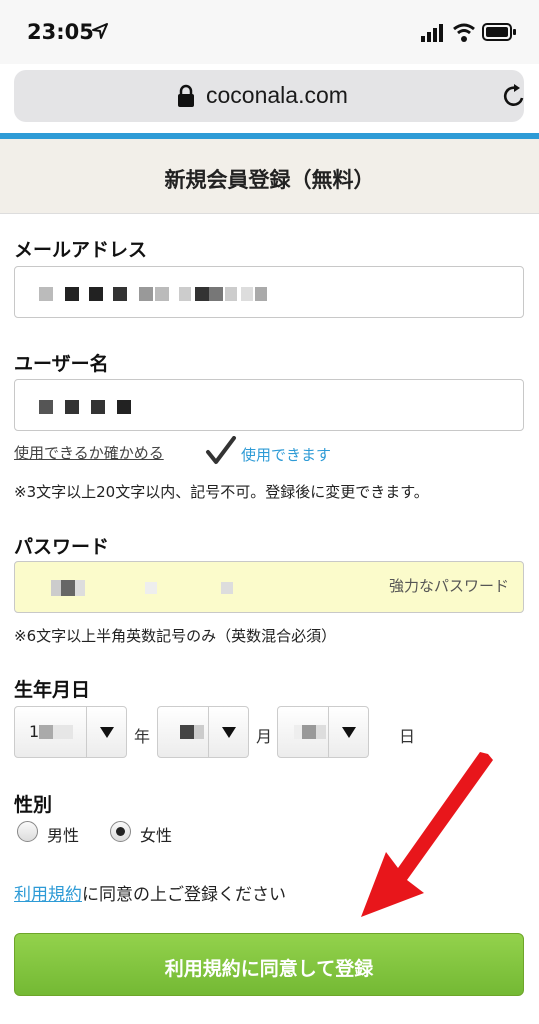 The height and width of the screenshot is (1024, 539). Describe the element at coordinates (514, 96) in the screenshot. I see `reload-icon` at that location.